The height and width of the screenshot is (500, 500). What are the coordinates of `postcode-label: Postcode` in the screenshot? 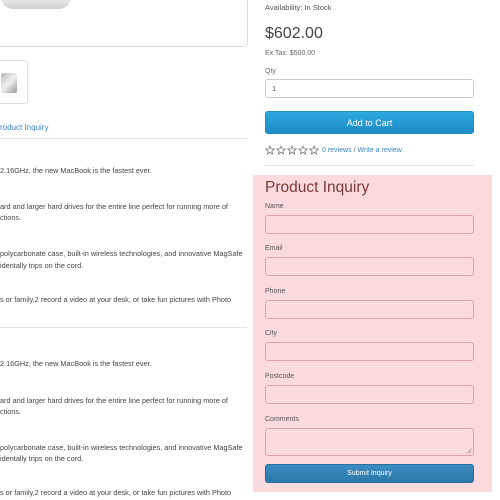 It's located at (280, 376).